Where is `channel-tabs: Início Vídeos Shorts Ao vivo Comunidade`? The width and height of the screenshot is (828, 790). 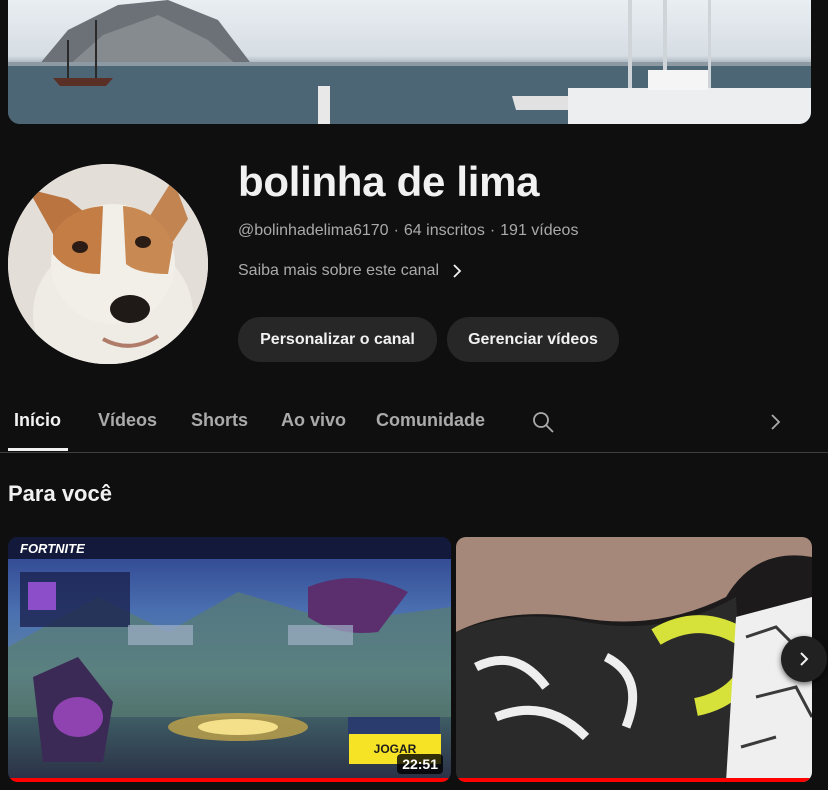 channel-tabs: Início Vídeos Shorts Ao vivo Comunidade is located at coordinates (414, 425).